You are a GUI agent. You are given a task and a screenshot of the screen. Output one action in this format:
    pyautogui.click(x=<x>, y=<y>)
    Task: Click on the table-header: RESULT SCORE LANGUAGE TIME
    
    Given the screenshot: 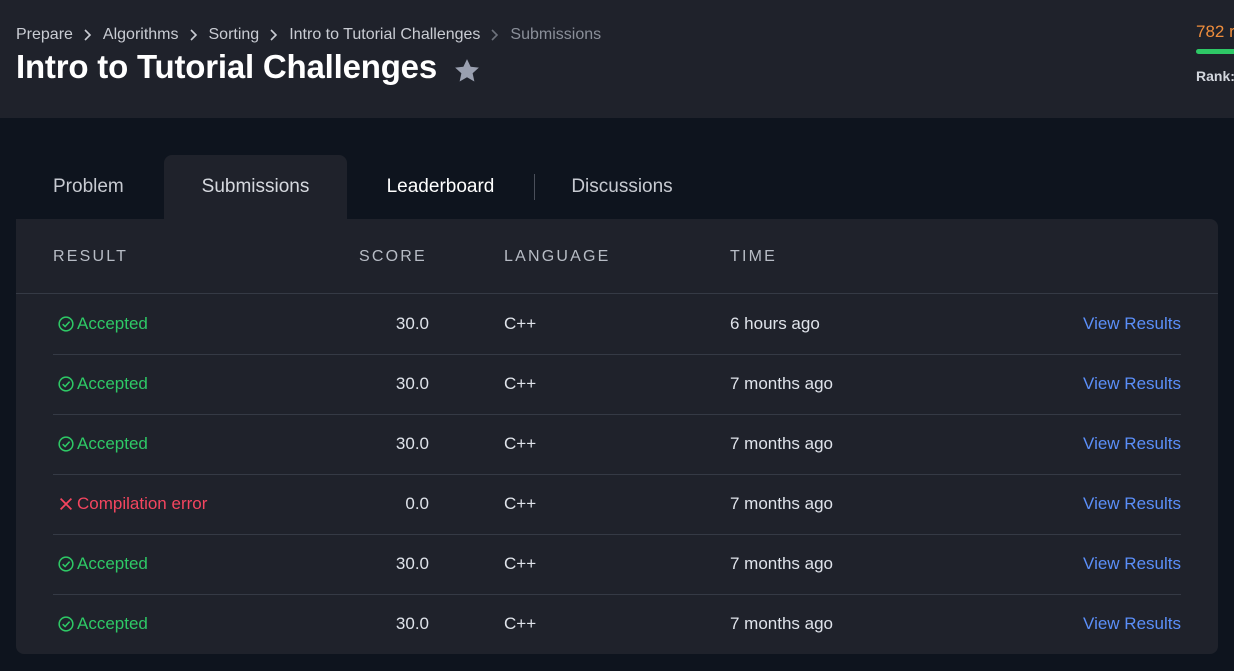 What is the action you would take?
    pyautogui.click(x=617, y=256)
    